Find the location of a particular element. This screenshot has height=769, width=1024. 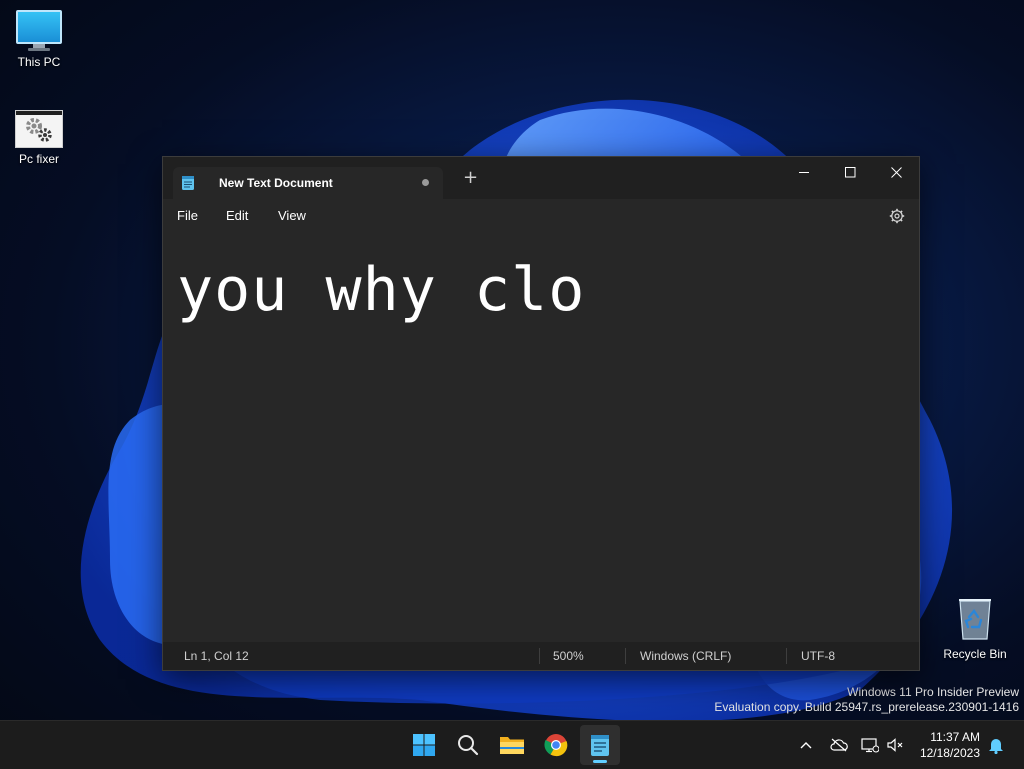

speaker-muted-icon is located at coordinates (895, 745).